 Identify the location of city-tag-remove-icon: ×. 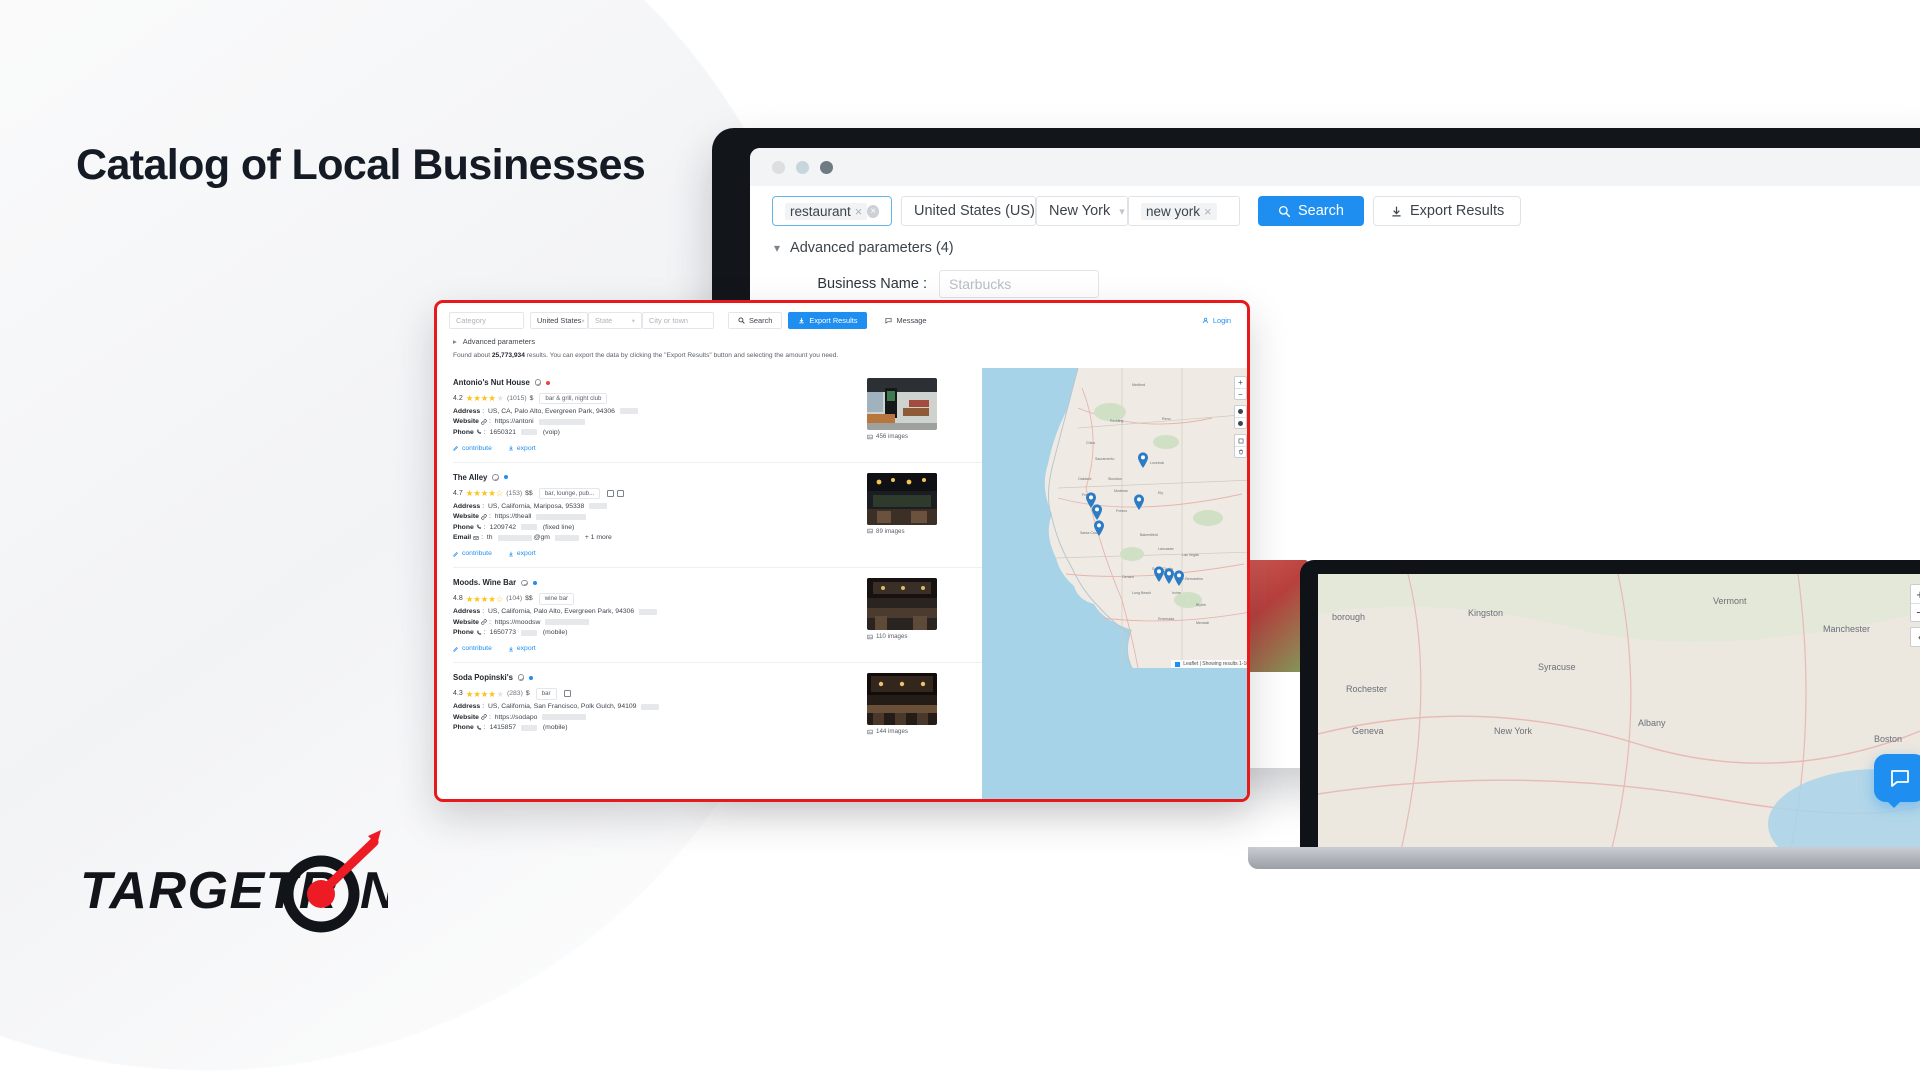
(1208, 211).